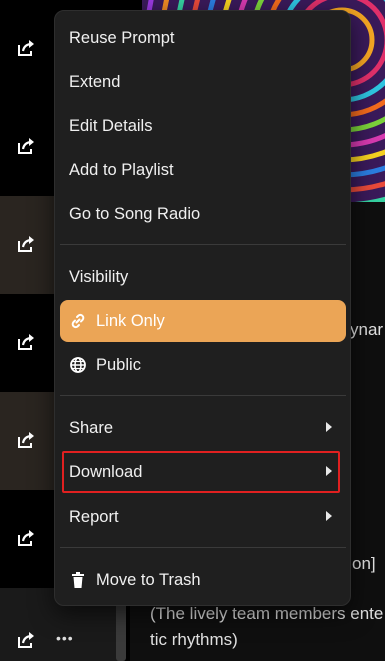 Image resolution: width=385 pixels, height=661 pixels. I want to click on menu-item-label: Edit Details, so click(111, 125).